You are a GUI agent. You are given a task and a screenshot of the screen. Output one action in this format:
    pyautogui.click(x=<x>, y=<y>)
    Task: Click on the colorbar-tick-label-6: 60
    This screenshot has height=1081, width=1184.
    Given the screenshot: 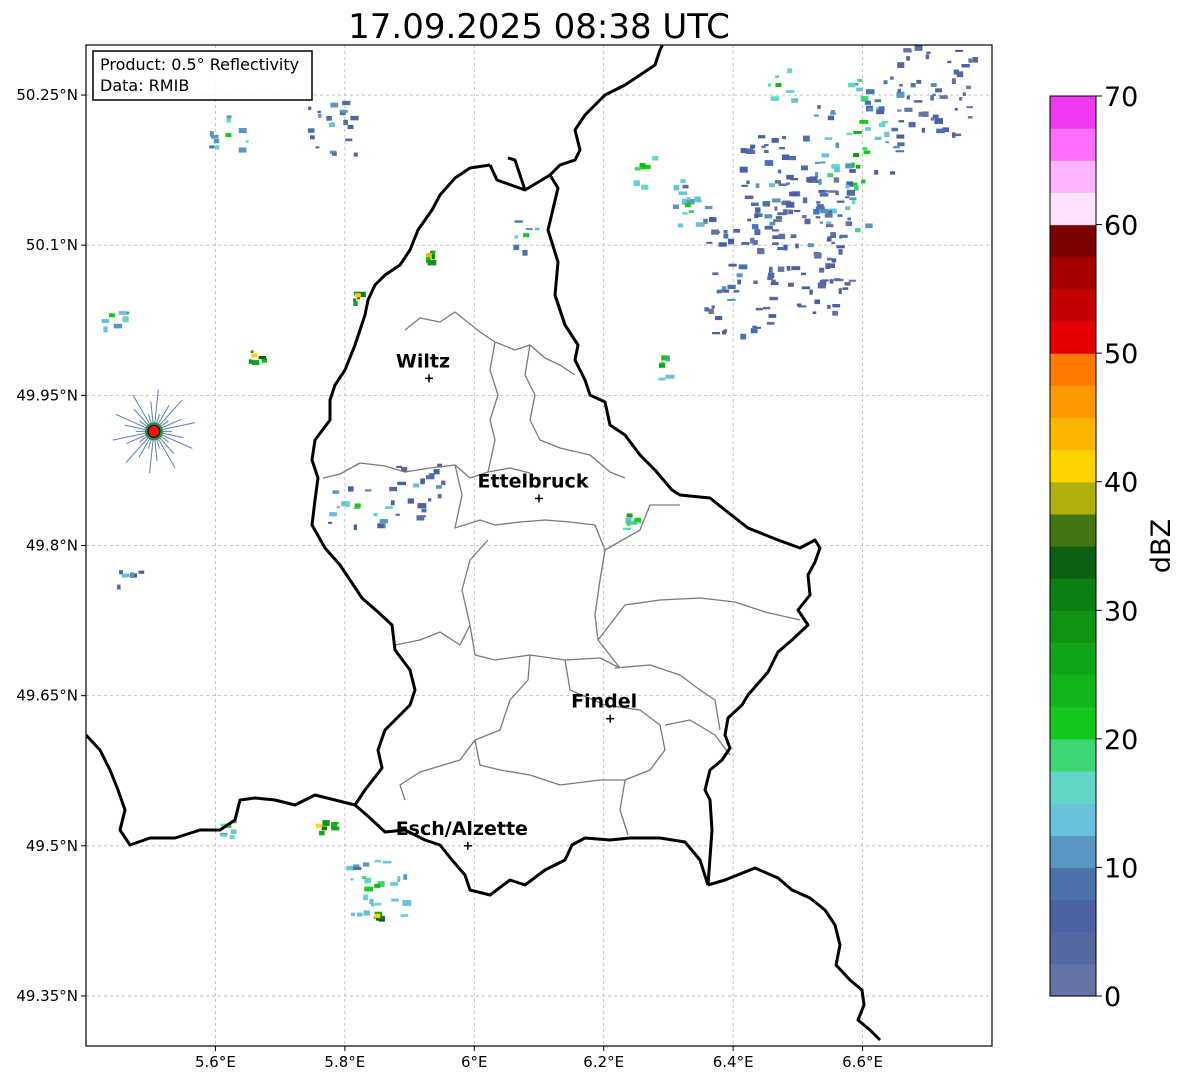 What is the action you would take?
    pyautogui.click(x=1121, y=226)
    